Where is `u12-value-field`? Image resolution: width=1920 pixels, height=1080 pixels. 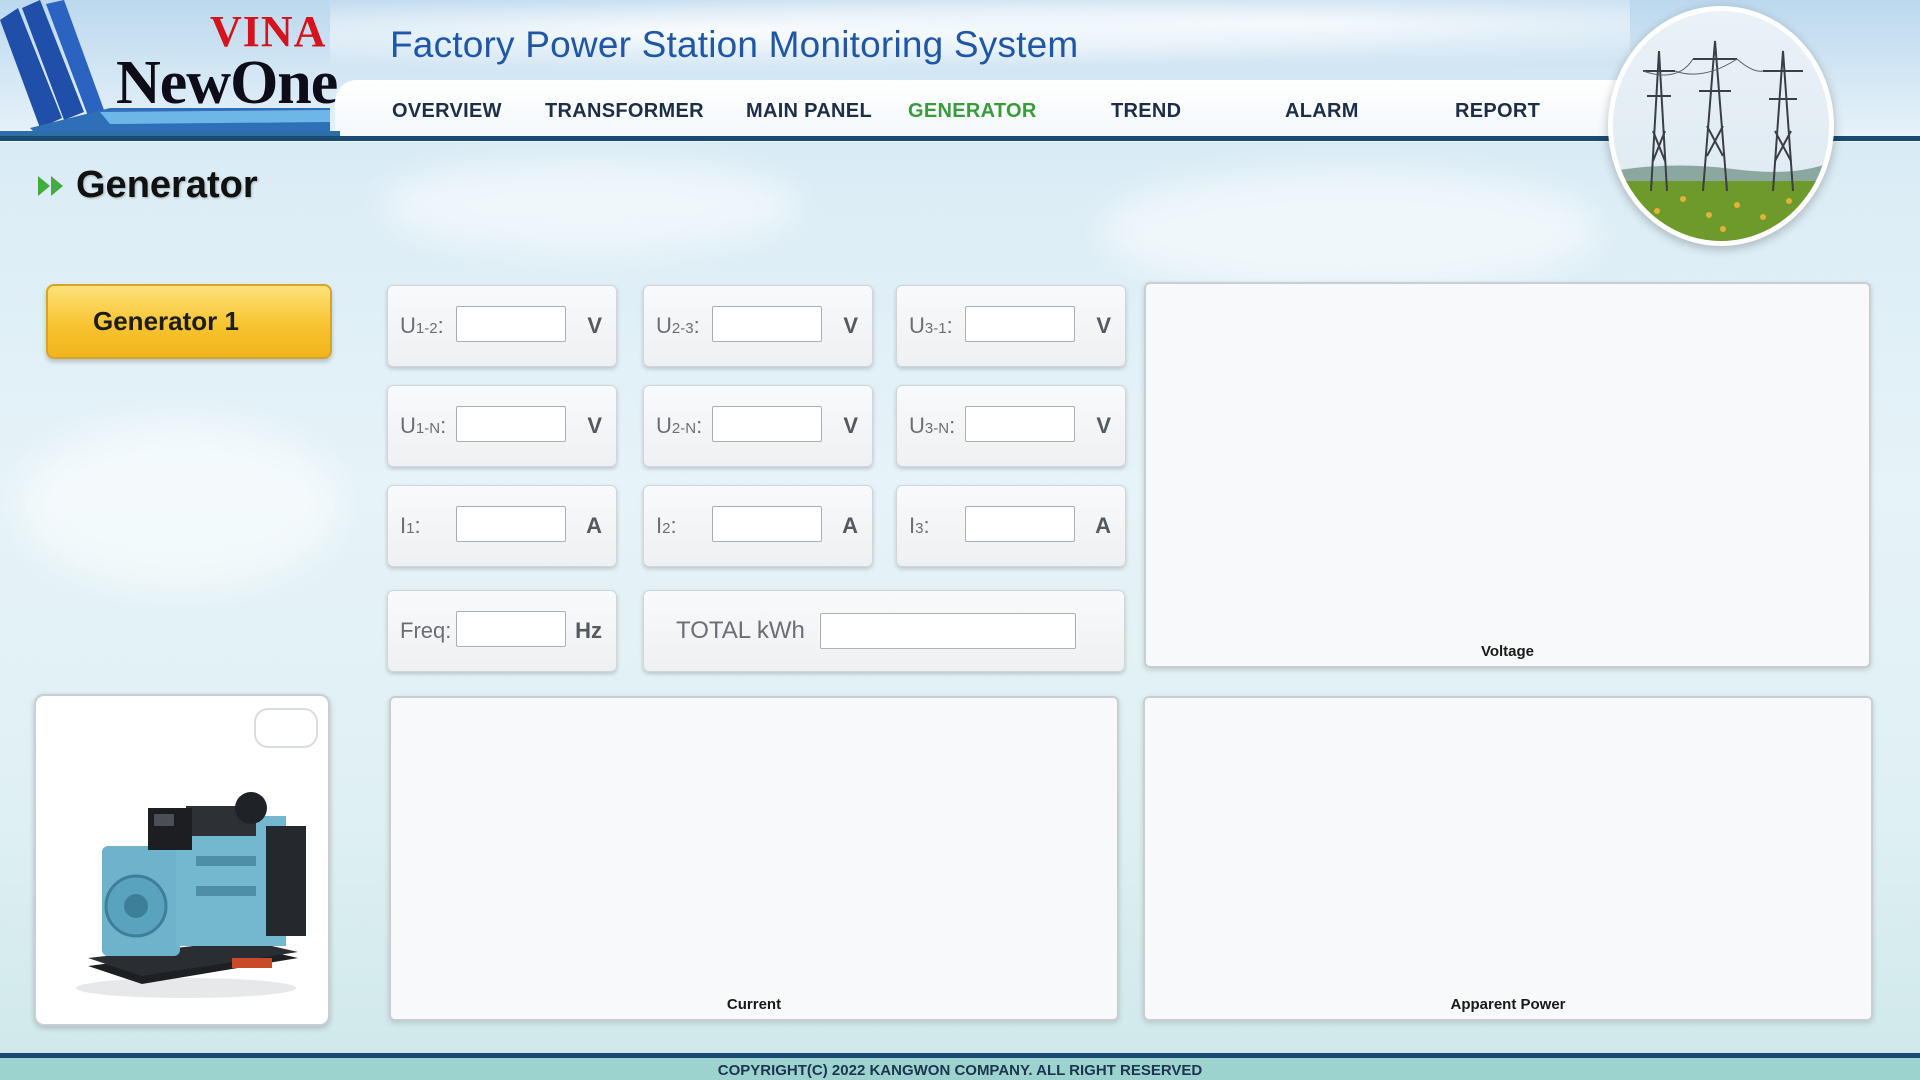
u12-value-field is located at coordinates (511, 324).